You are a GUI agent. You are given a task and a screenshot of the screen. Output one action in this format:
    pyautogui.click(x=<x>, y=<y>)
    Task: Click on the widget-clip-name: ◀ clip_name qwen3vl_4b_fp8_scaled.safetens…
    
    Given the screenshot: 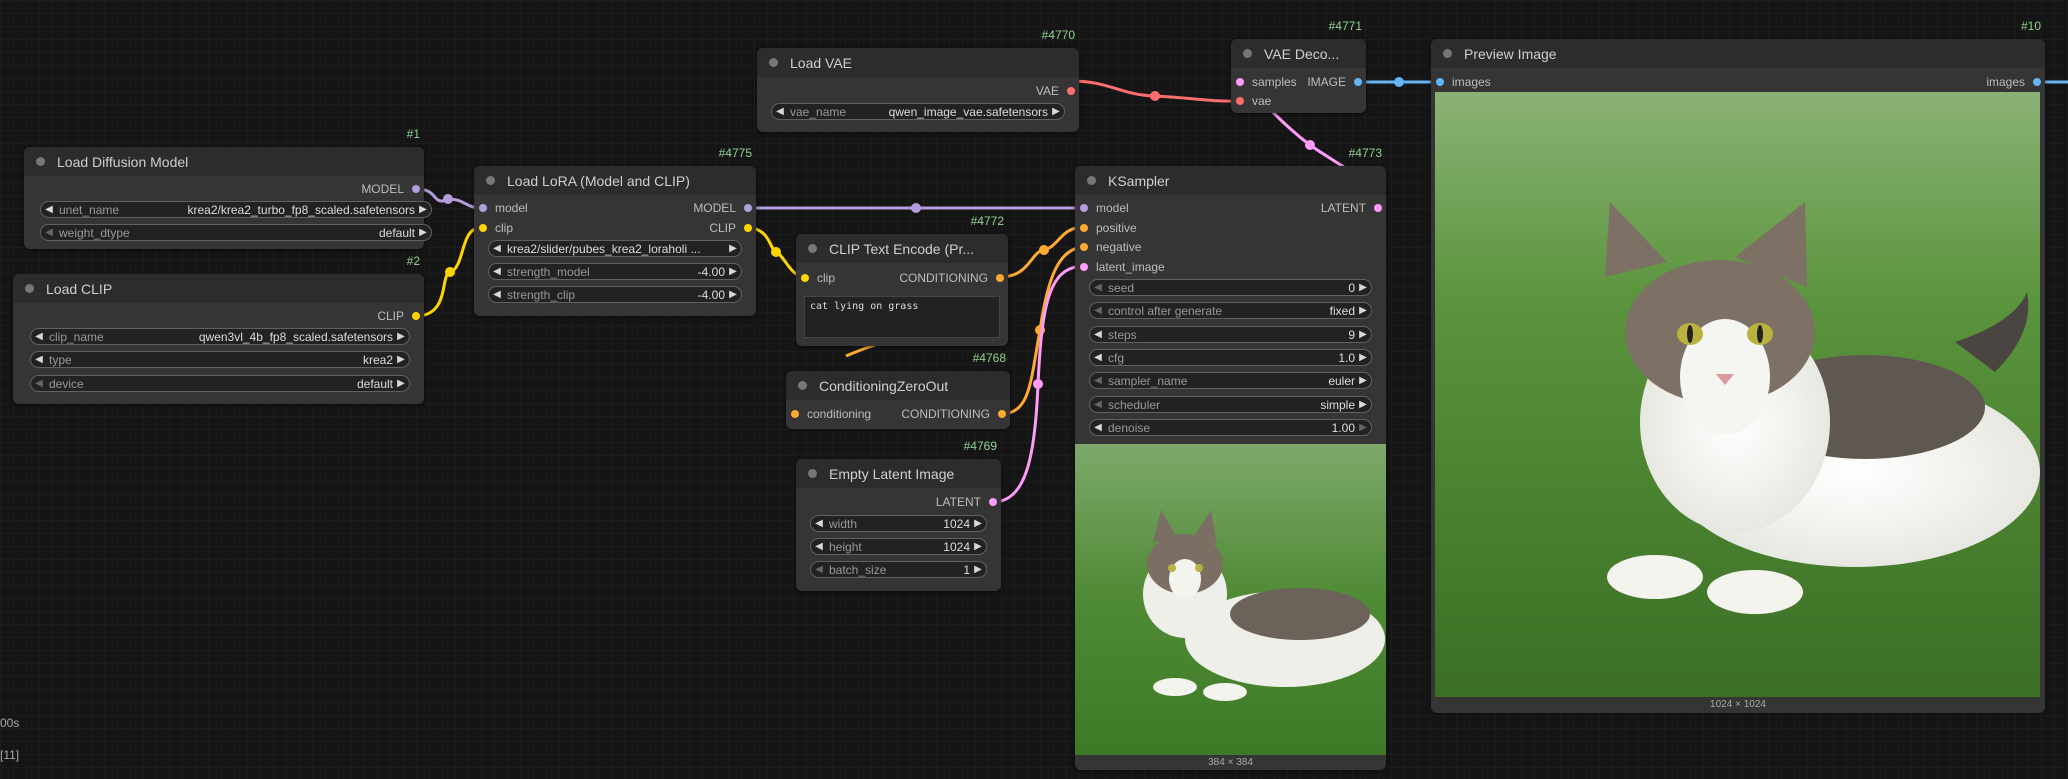 What is the action you would take?
    pyautogui.click(x=220, y=336)
    